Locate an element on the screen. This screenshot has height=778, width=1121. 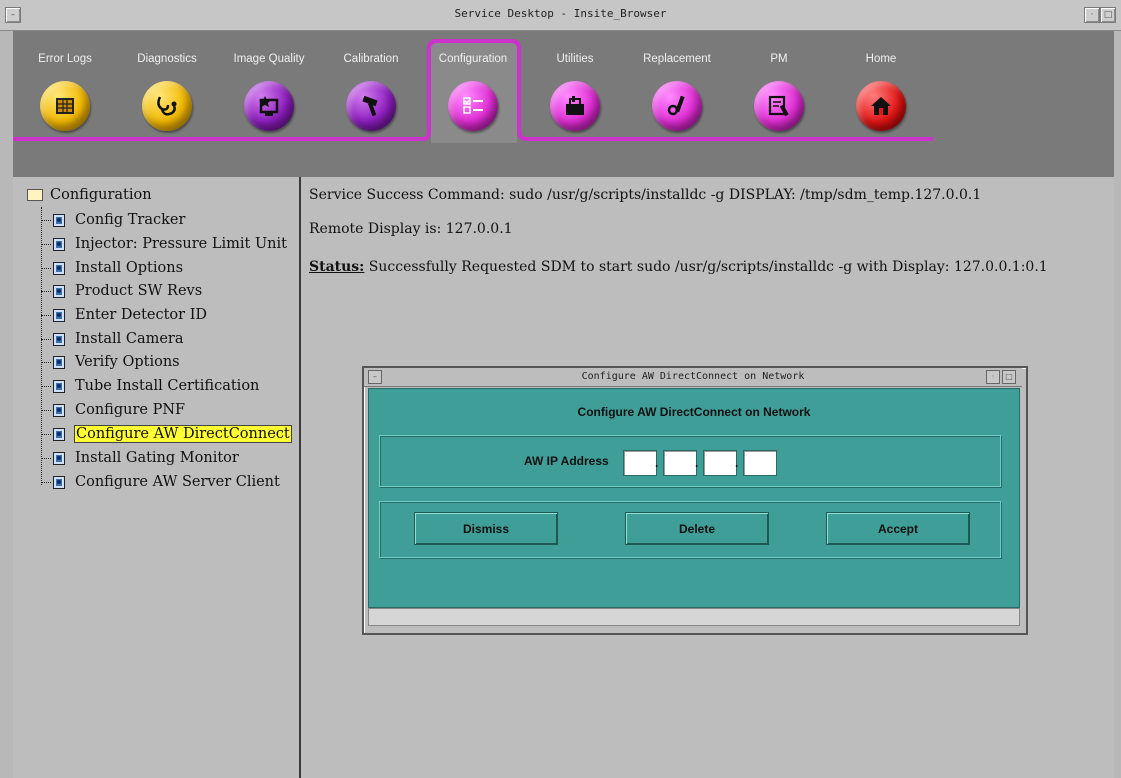
remote-display-message: Remote Display is: 127.0.0.1 is located at coordinates (411, 229).